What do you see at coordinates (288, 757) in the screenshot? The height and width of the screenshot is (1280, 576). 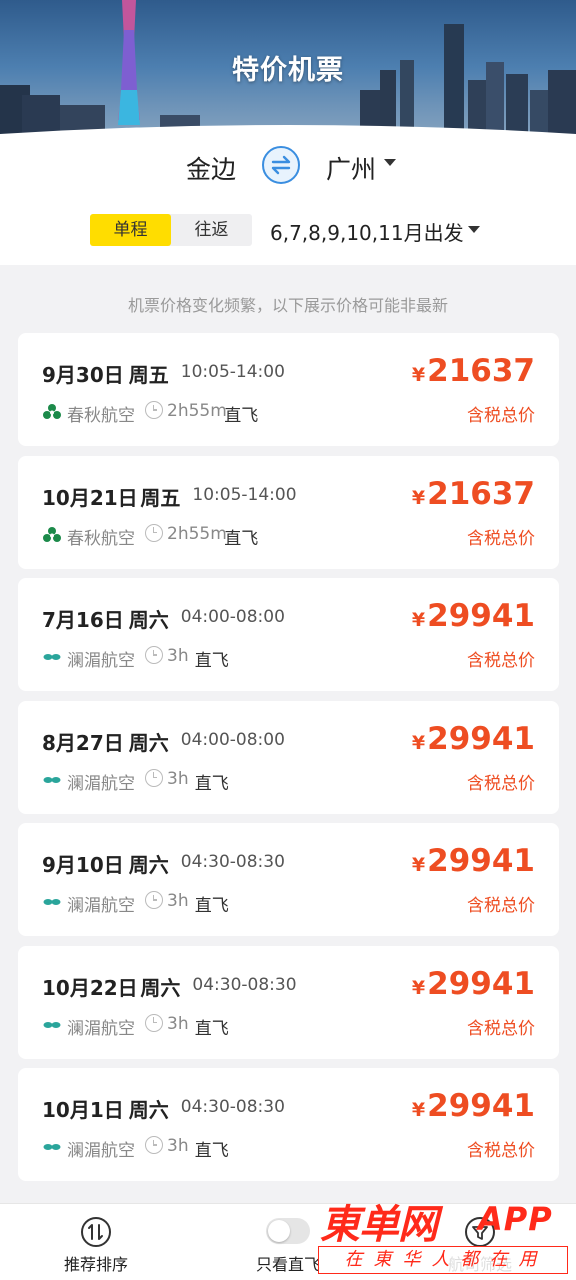 I see `flight-card: 8月27日 周六 04:00-08:00 澜湄航空 3h 直飞 ¥29941 含税总价` at bounding box center [288, 757].